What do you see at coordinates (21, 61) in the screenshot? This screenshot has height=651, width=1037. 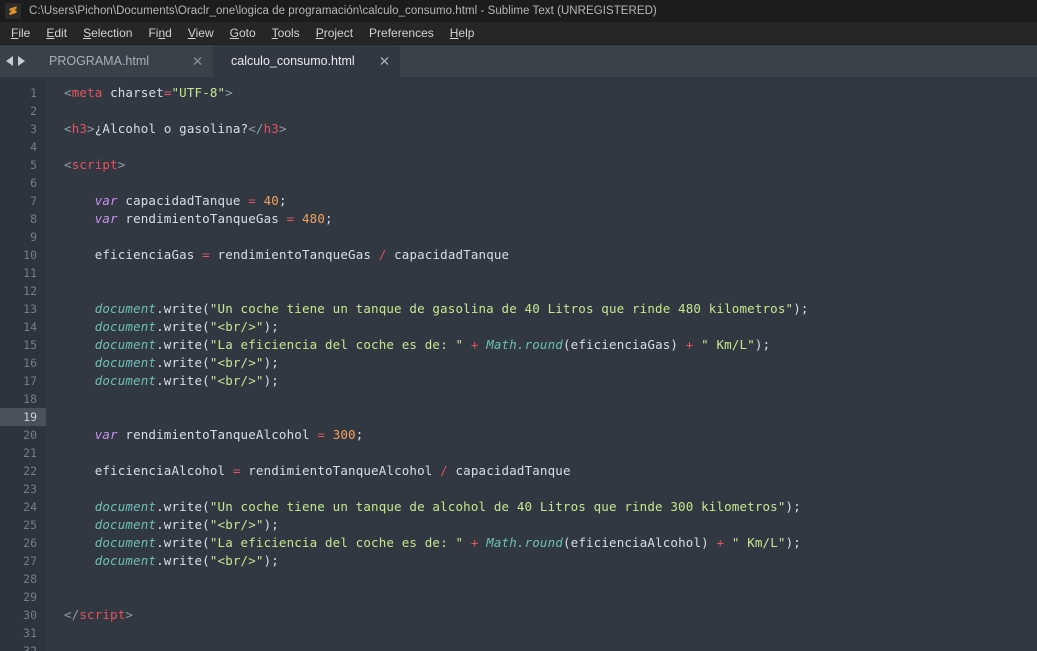 I see `tab-next-arrow-icon` at bounding box center [21, 61].